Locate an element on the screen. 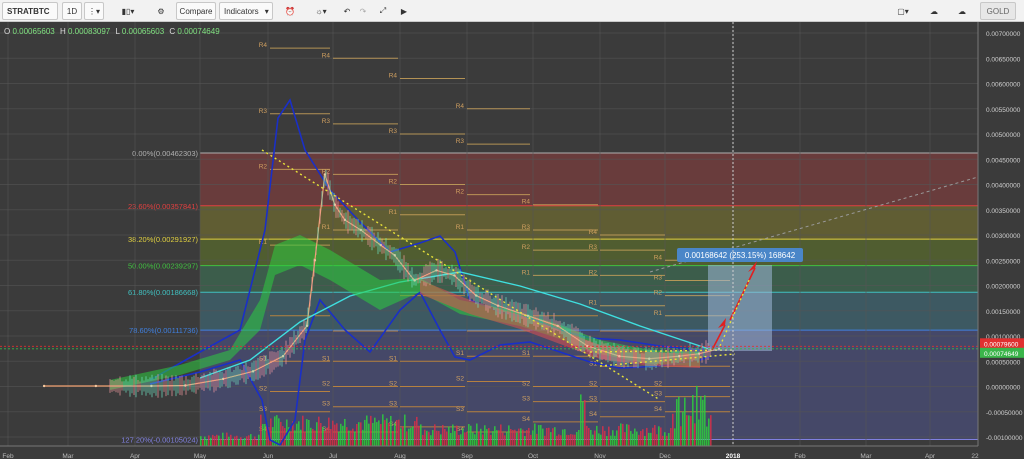 This screenshot has height=459, width=1024. pivot-label: R1 is located at coordinates (593, 303).